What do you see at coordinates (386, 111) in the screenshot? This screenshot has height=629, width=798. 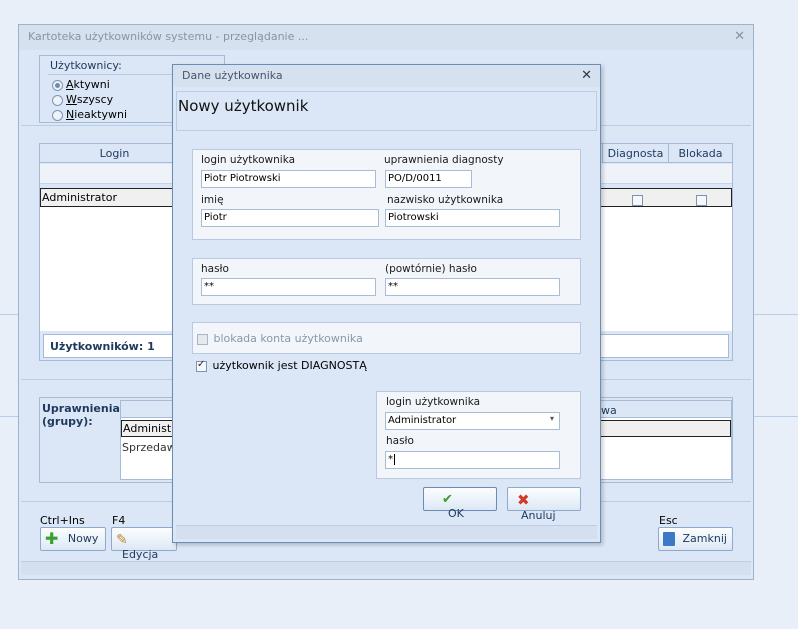 I see `dialog-header: Nowy użytkownik` at bounding box center [386, 111].